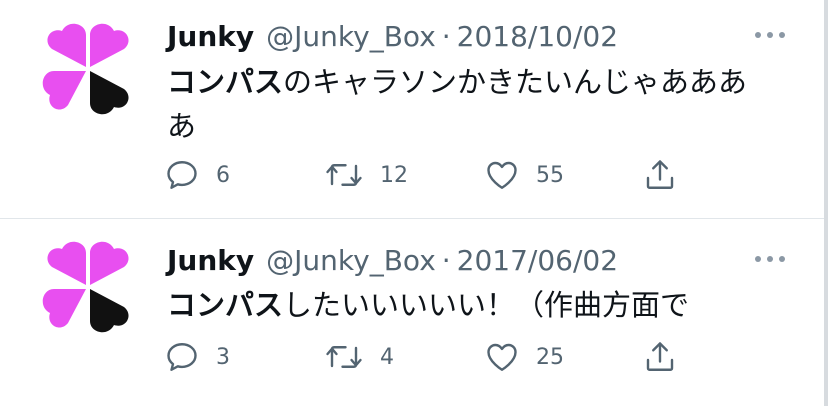 The height and width of the screenshot is (406, 828). I want to click on scrollbar-edge, so click(826, 203).